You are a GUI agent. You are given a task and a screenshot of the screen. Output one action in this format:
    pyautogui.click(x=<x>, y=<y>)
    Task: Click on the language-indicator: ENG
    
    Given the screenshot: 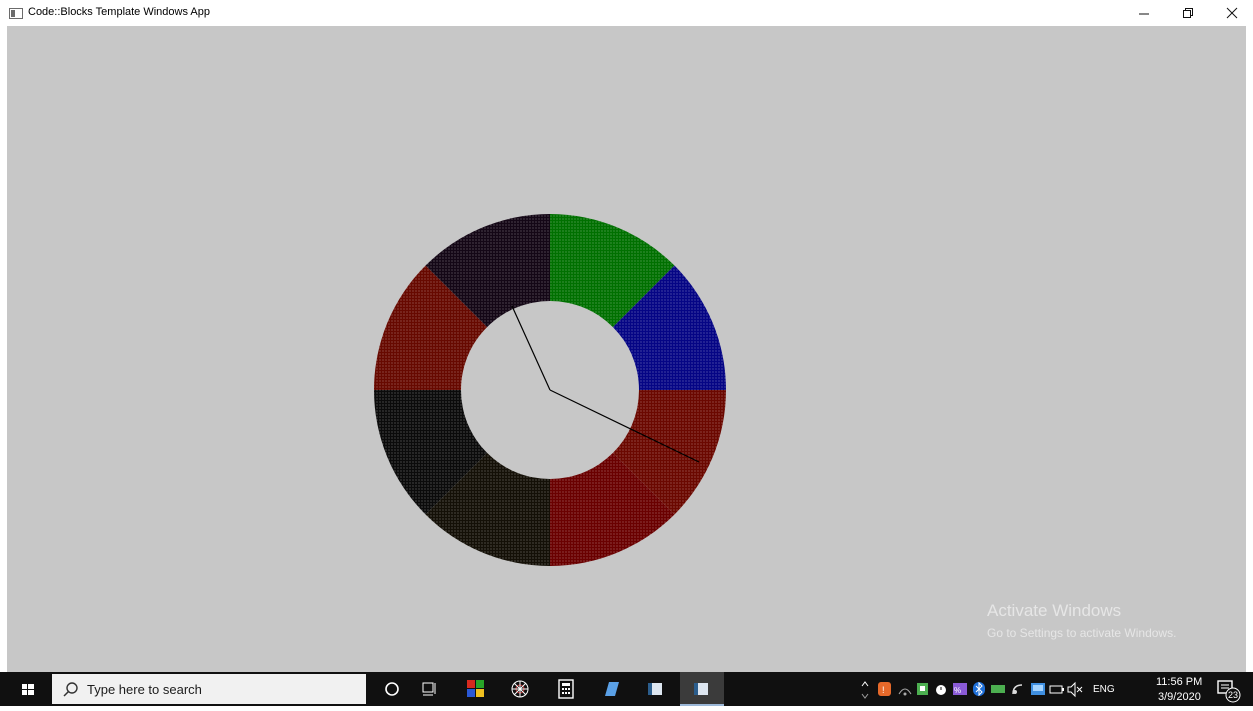 What is the action you would take?
    pyautogui.click(x=1104, y=689)
    